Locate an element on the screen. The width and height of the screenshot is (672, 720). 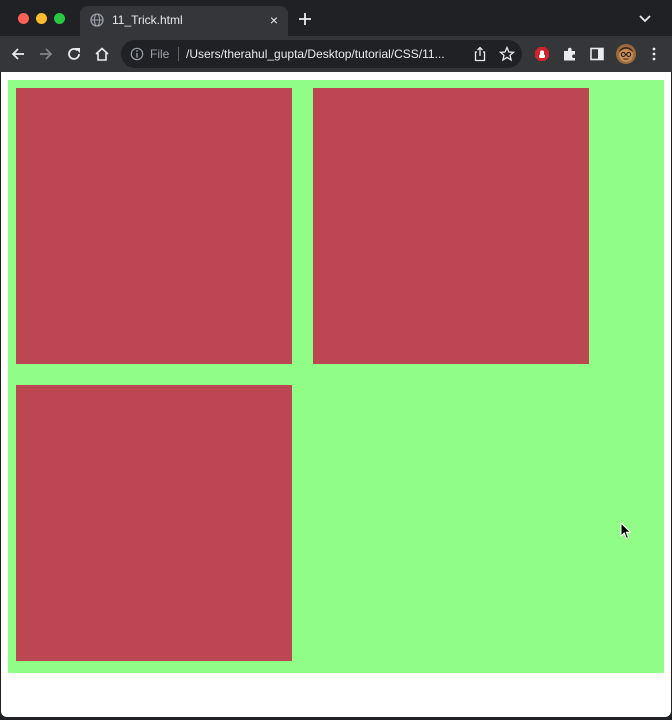
share-icon is located at coordinates (480, 54).